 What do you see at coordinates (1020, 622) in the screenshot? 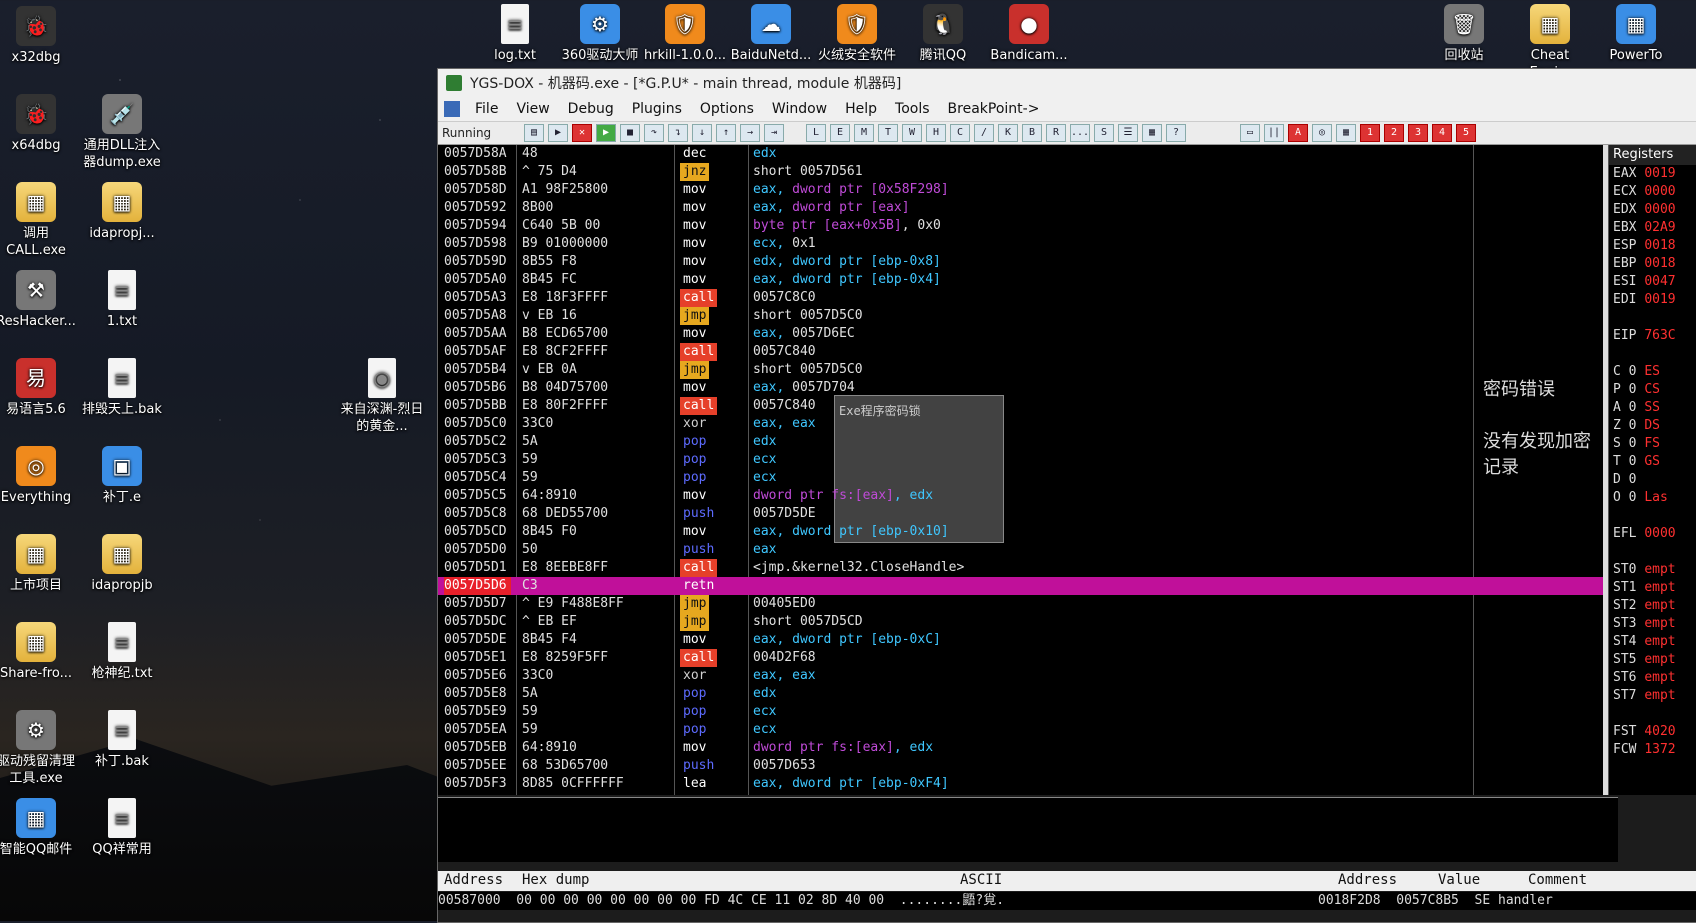
I see `disasm-row: 0057D5DC ^ EB EF jmp short 0057D5CD` at bounding box center [1020, 622].